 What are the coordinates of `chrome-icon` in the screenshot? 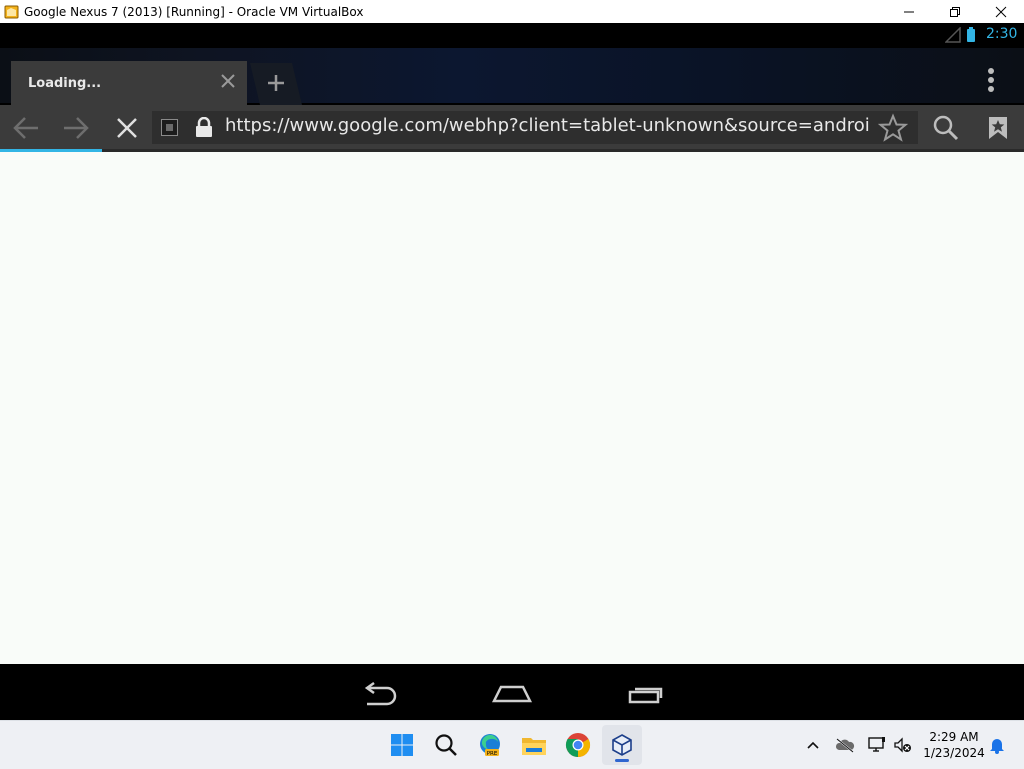 It's located at (578, 745).